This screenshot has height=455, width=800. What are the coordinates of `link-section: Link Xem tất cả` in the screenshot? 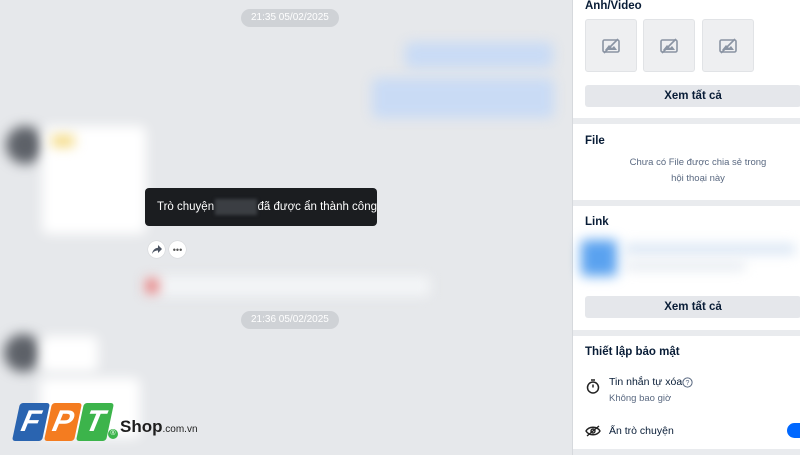 It's located at (686, 268).